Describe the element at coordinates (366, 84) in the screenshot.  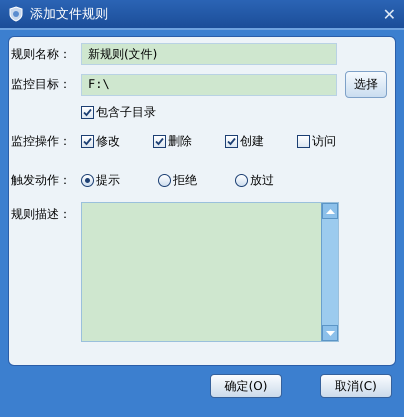
I see `select-button: 选择` at that location.